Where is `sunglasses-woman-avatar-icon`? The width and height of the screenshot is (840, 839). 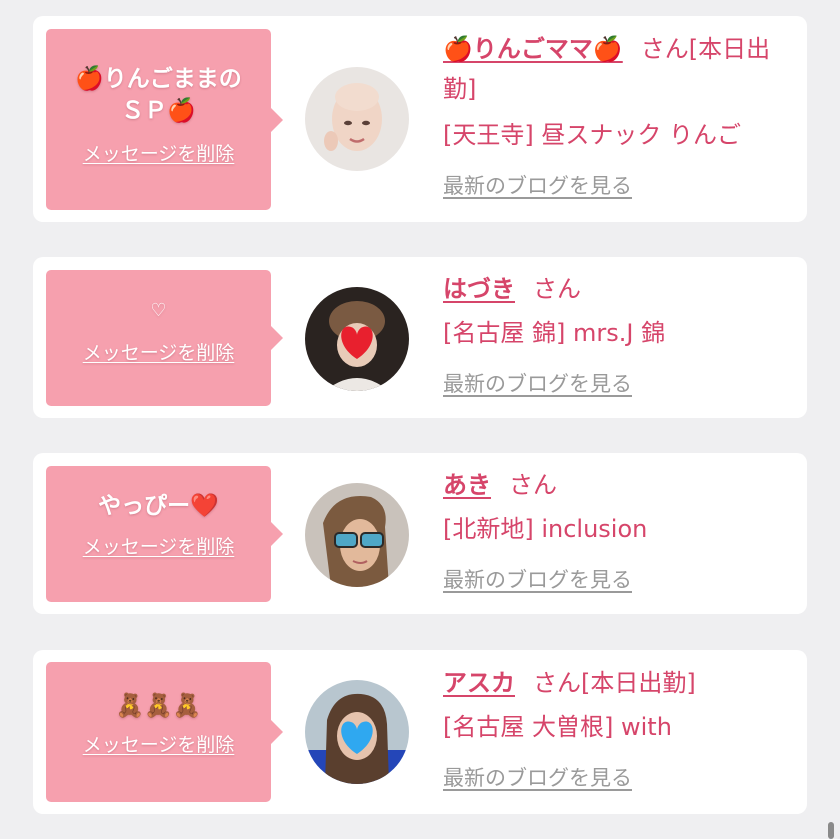
sunglasses-woman-avatar-icon is located at coordinates (357, 535).